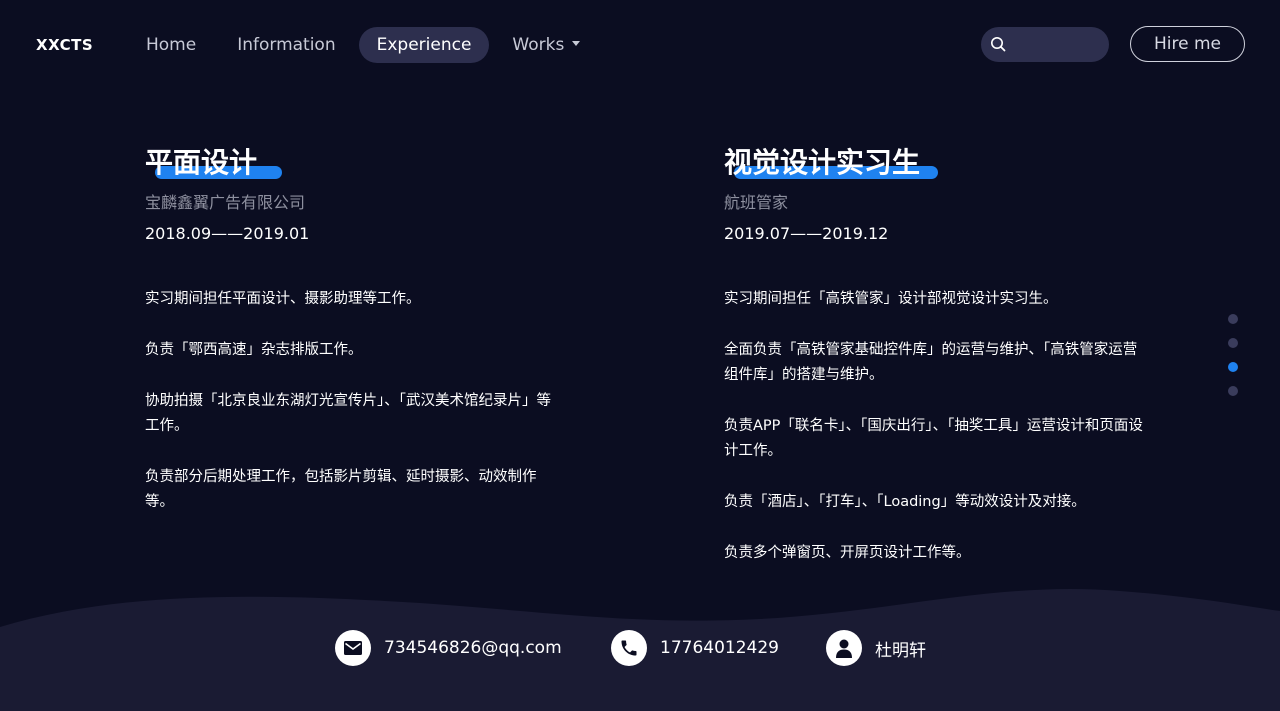 The width and height of the screenshot is (1280, 711). Describe the element at coordinates (64, 45) in the screenshot. I see `brand-logo: XXCTS` at that location.